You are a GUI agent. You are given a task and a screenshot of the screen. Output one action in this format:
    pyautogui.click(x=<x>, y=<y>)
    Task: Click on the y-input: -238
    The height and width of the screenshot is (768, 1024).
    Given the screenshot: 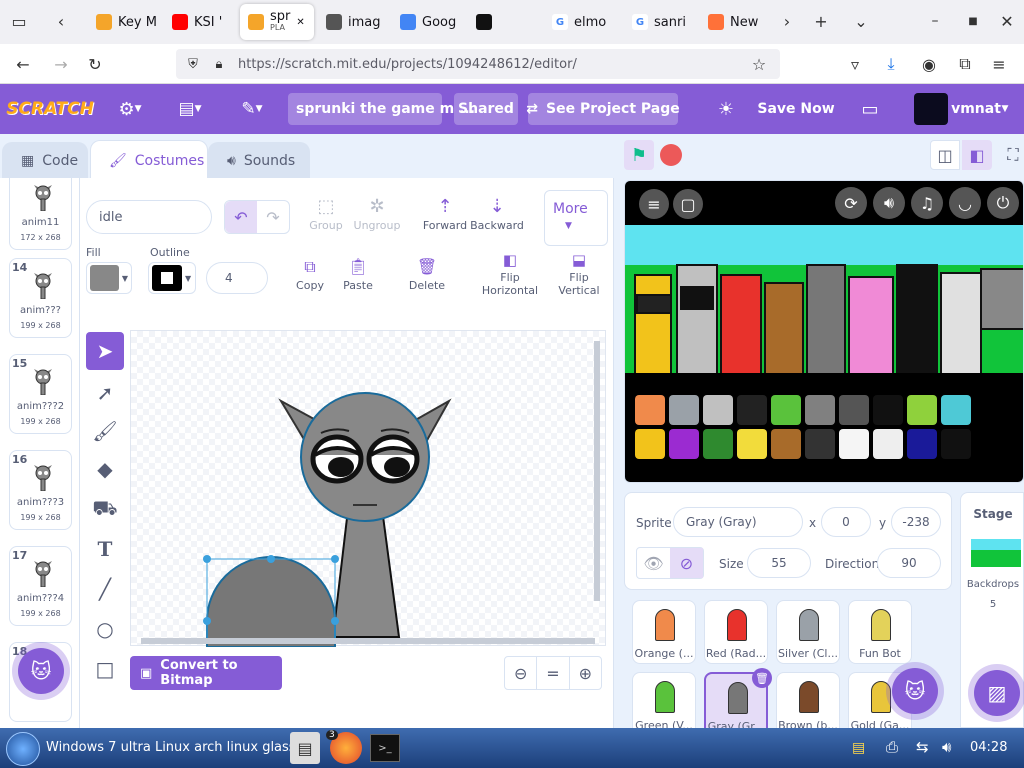 What is the action you would take?
    pyautogui.click(x=916, y=522)
    